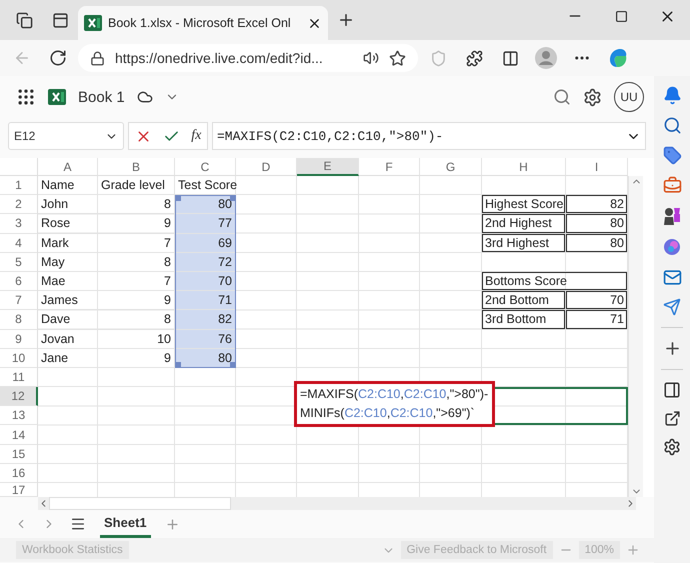 Image resolution: width=690 pixels, height=563 pixels. Describe the element at coordinates (19, 490) in the screenshot. I see `row-number: 17` at that location.